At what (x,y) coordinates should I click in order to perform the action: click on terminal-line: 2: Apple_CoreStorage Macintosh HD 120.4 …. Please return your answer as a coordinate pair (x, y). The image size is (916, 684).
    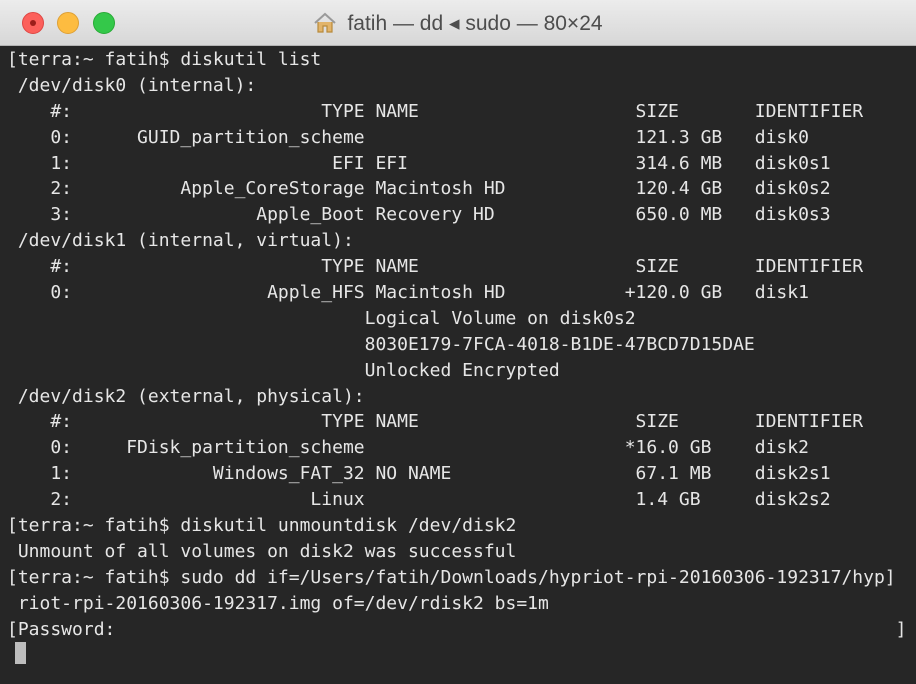
    Looking at the image, I should click on (419, 189).